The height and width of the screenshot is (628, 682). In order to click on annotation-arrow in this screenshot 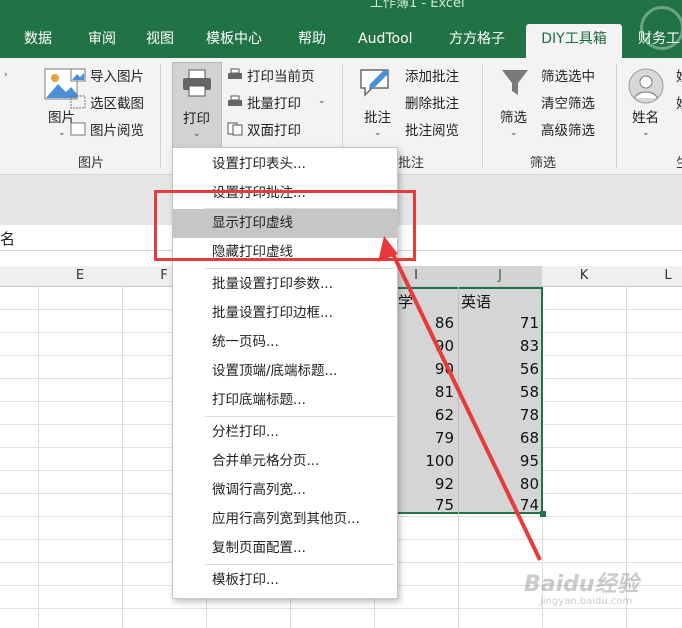, I will do `click(460, 398)`.